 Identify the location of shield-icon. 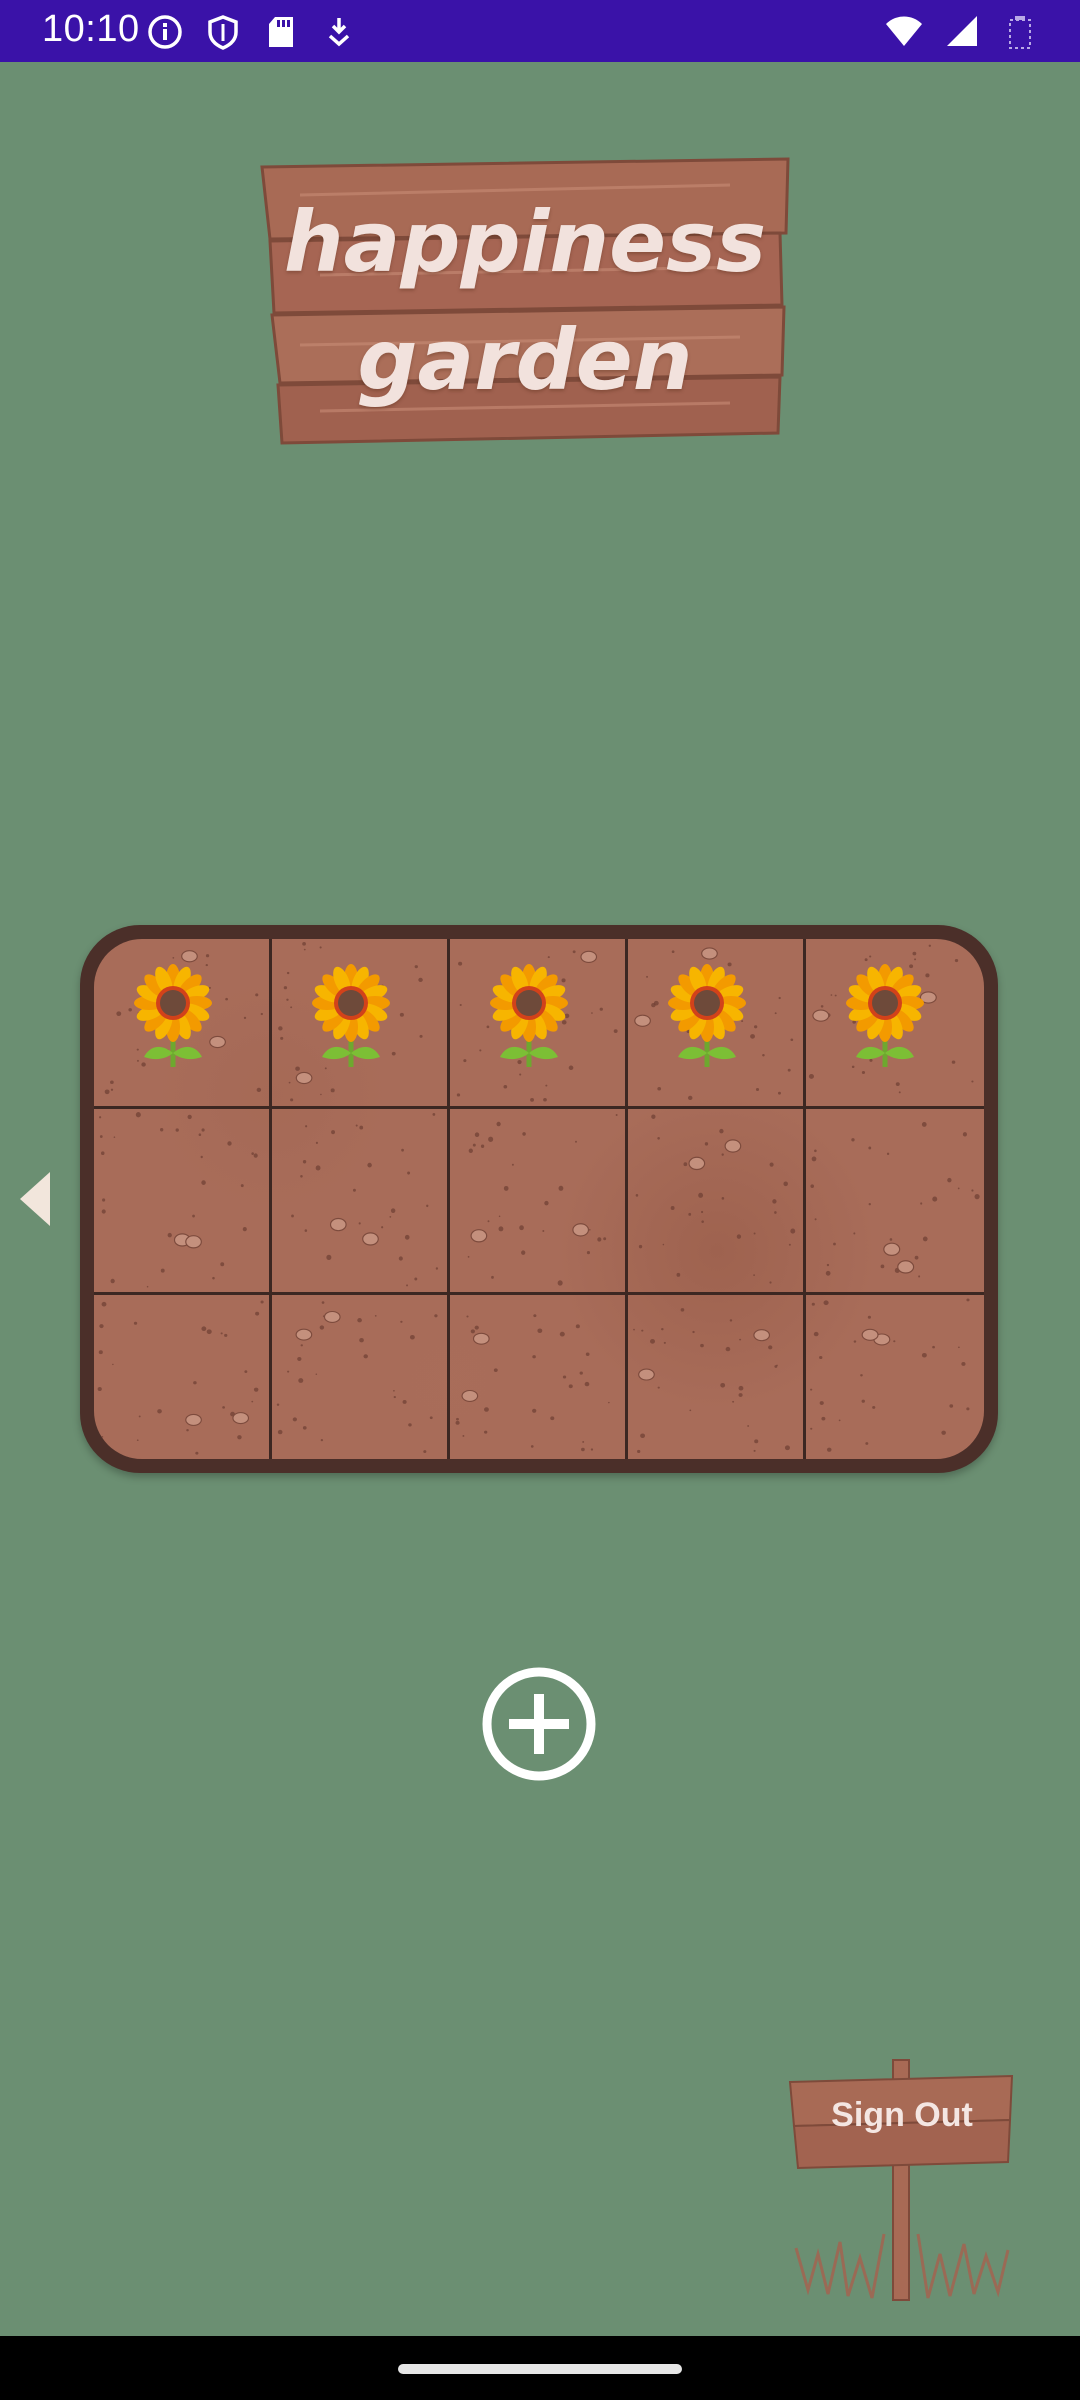
(223, 32).